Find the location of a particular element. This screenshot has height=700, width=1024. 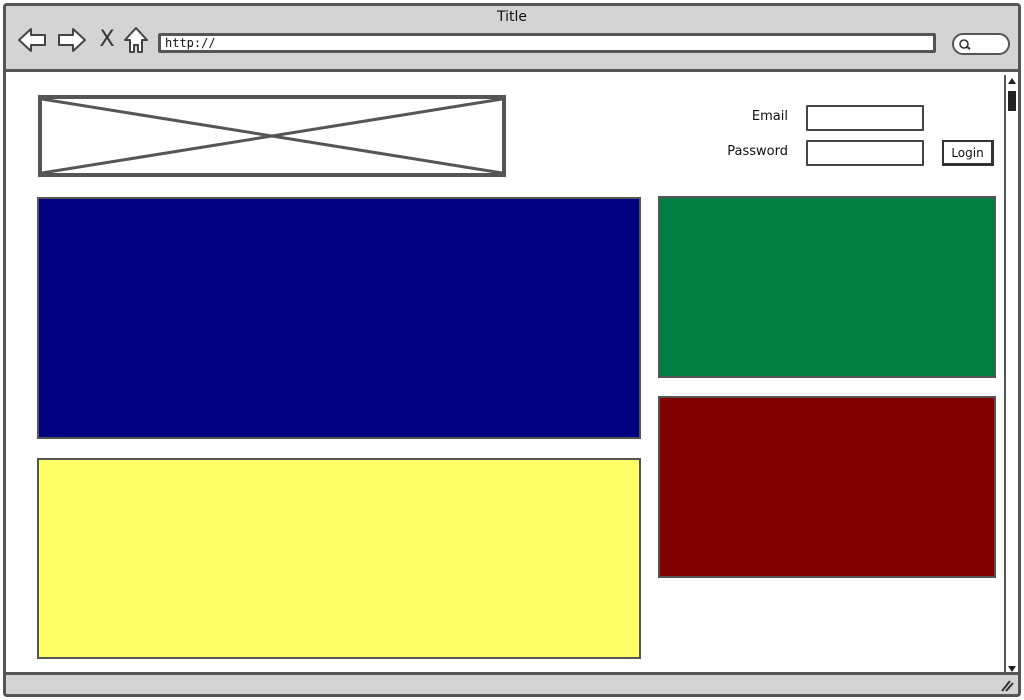

forward-icon is located at coordinates (72, 40).